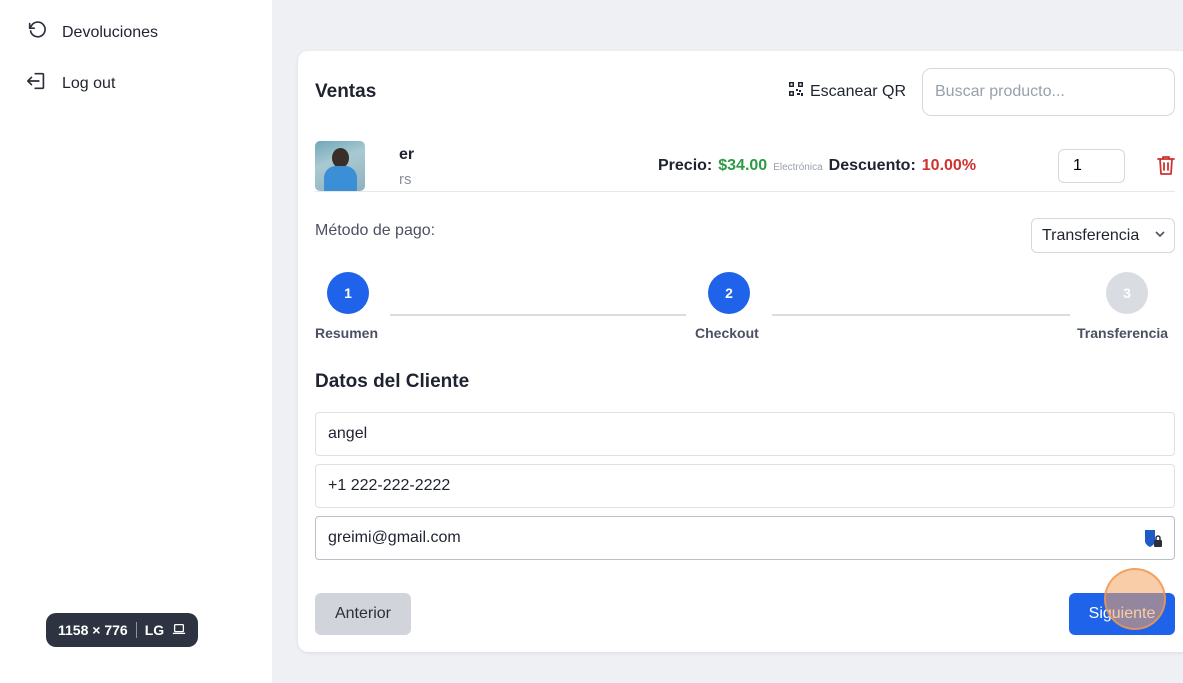 The width and height of the screenshot is (1183, 683). I want to click on viewport-size-text: 1158 × 776, so click(93, 630).